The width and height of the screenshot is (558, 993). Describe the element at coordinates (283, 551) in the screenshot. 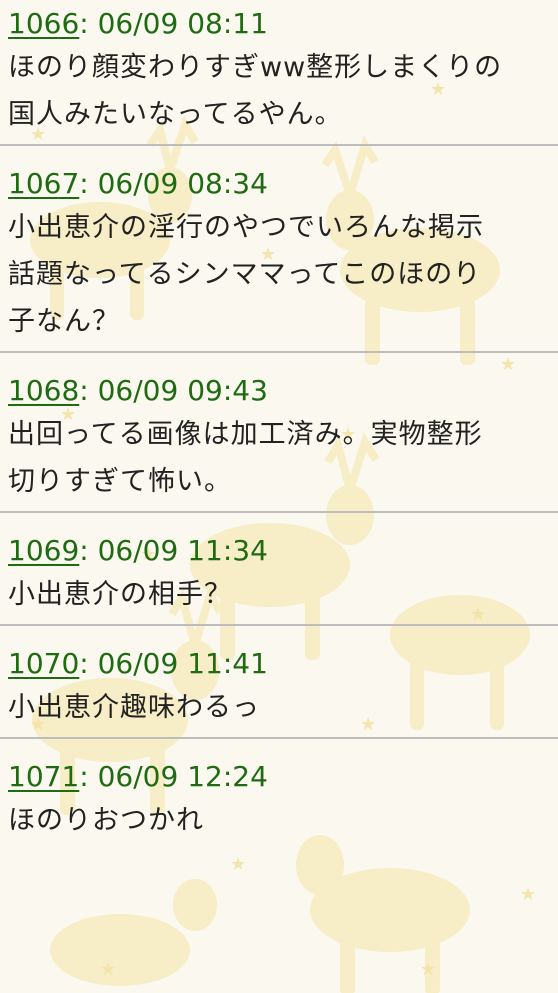

I see `post-header: 1069: 06/09 11:34` at that location.